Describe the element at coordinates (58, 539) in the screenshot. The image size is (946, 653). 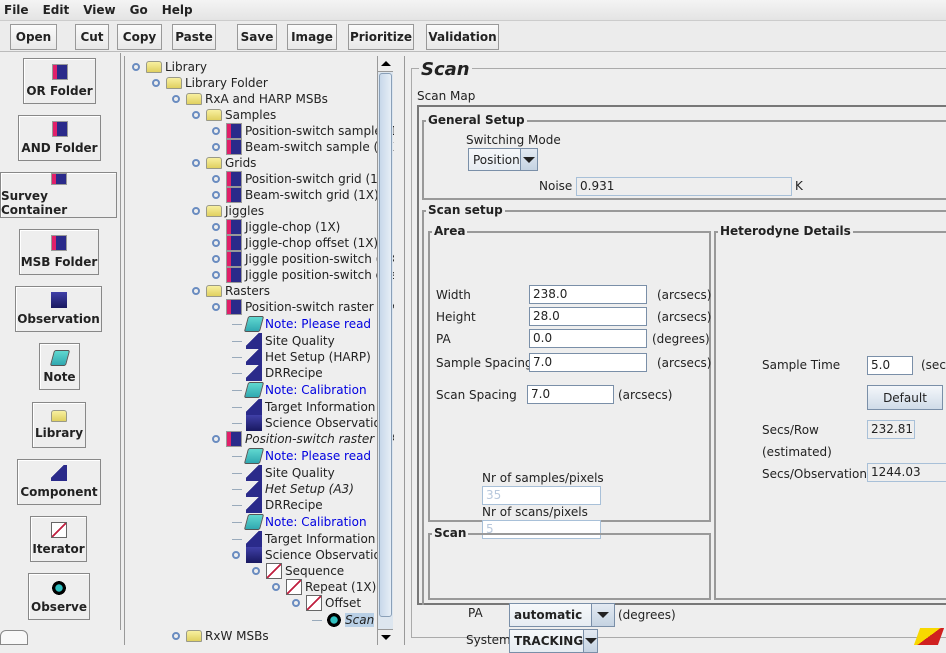
I see `iterator-palette-button: Iterator` at that location.